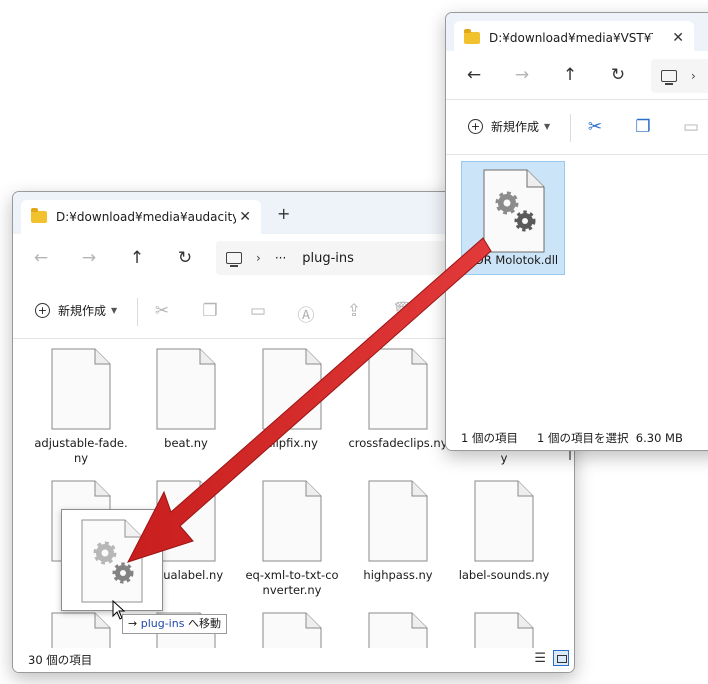 This screenshot has height=684, width=708. I want to click on rename-icon: Ⓐ, so click(306, 313).